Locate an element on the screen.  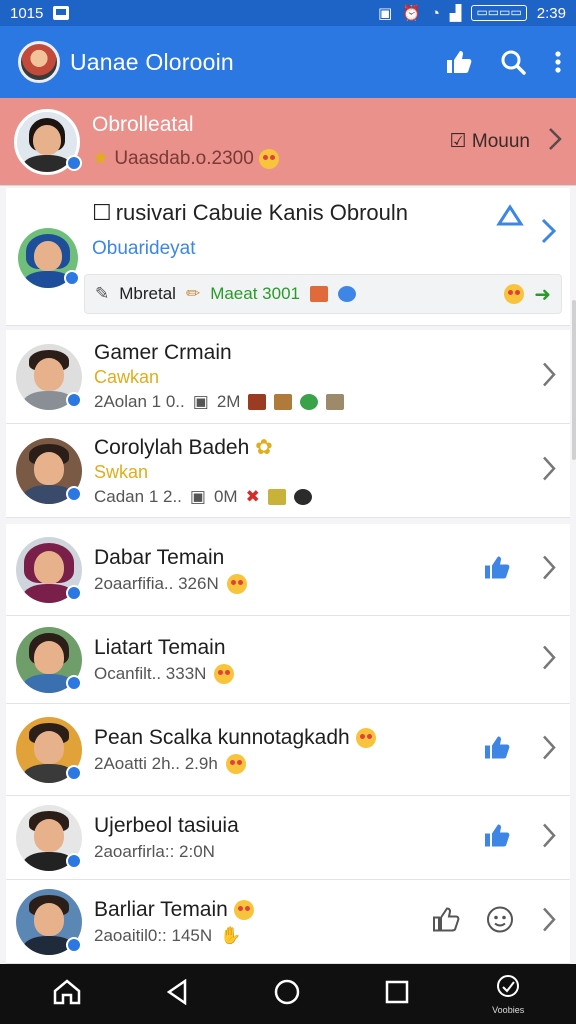
assistant-button: Voobies is located at coordinates (508, 994).